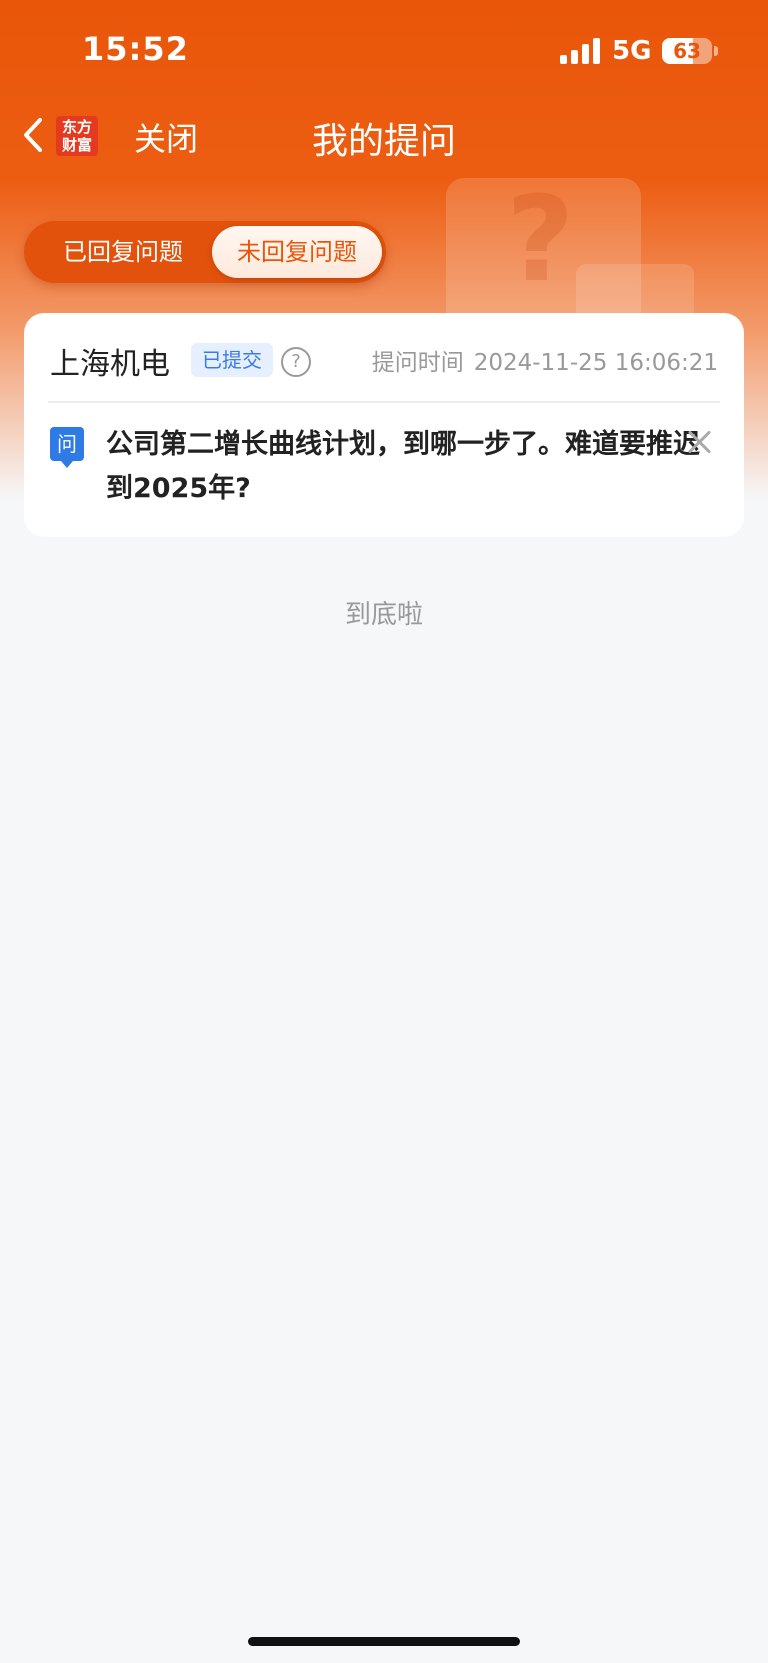  What do you see at coordinates (417, 363) in the screenshot?
I see `question-time-label: 提问时间` at bounding box center [417, 363].